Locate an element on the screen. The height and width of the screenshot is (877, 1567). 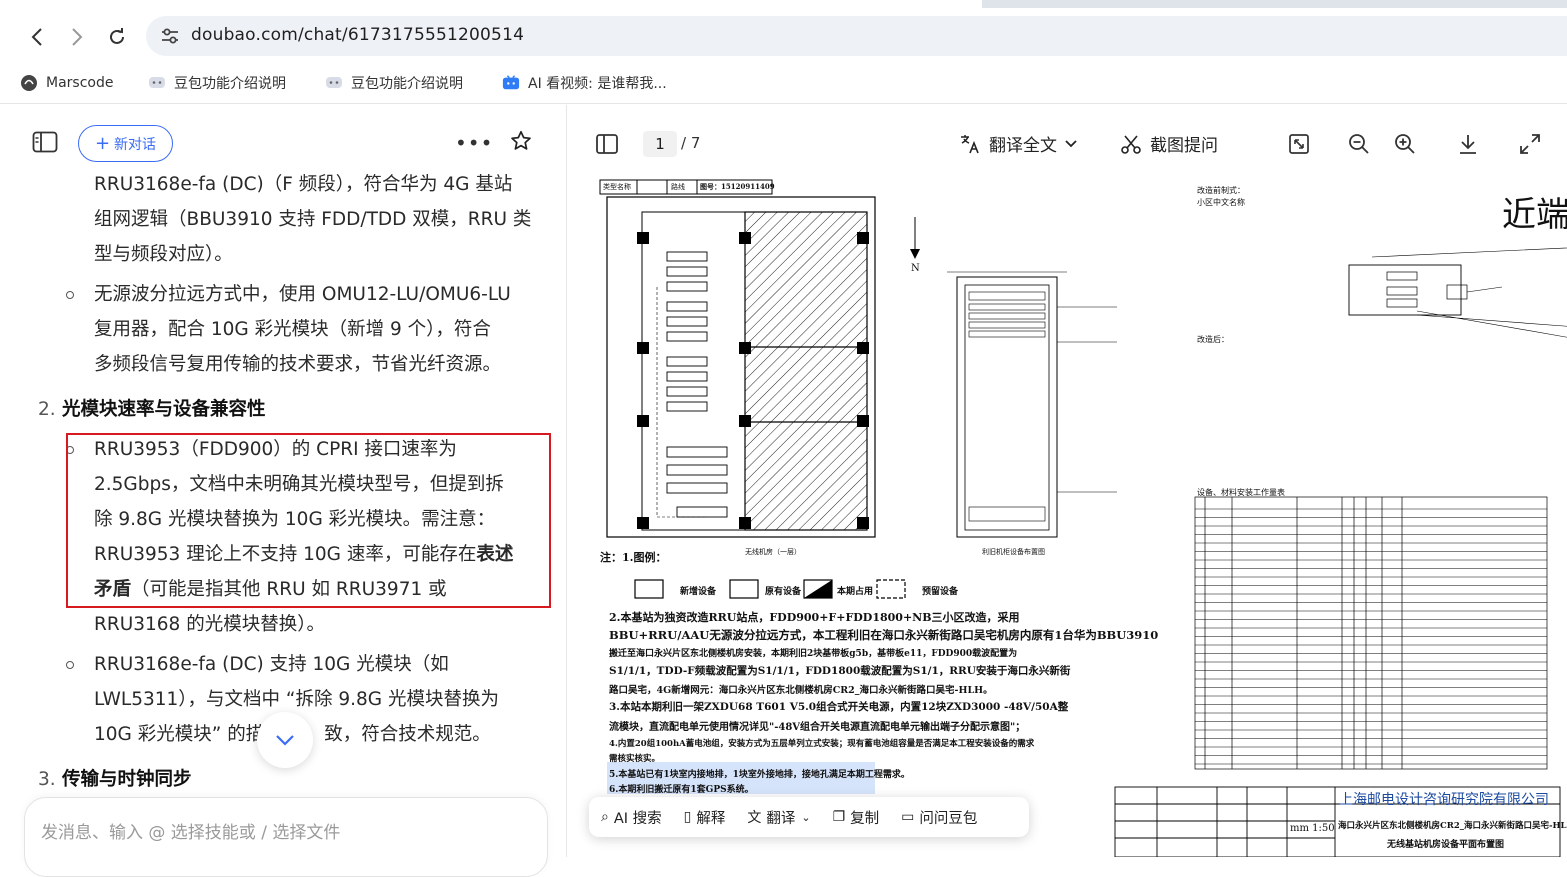
section-number: 2. is located at coordinates (47, 409).